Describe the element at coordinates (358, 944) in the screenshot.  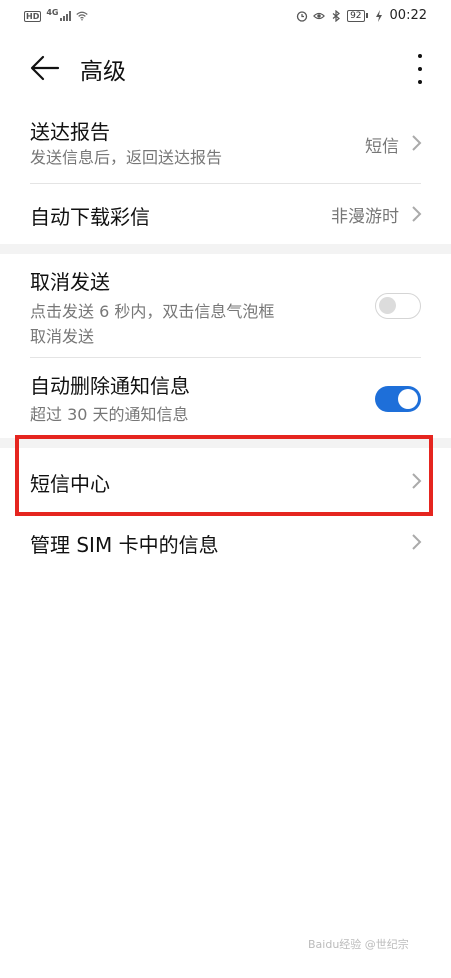
I see `watermark: Baidu经验 @世纪宗` at that location.